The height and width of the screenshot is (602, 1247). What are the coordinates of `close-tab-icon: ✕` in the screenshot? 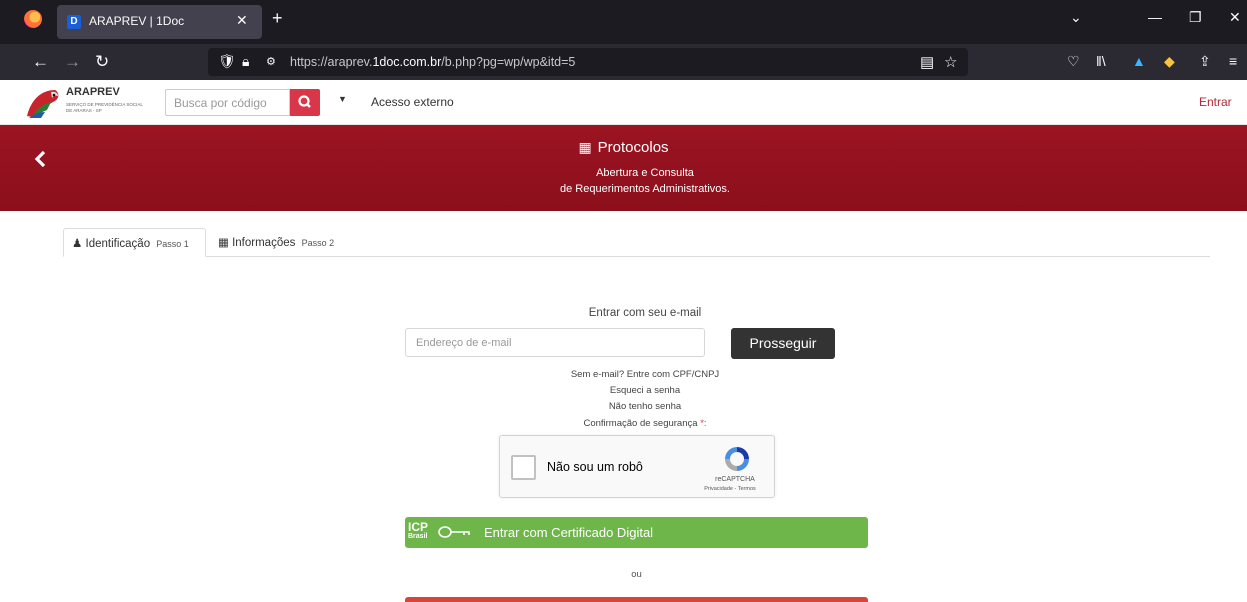 It's located at (242, 20).